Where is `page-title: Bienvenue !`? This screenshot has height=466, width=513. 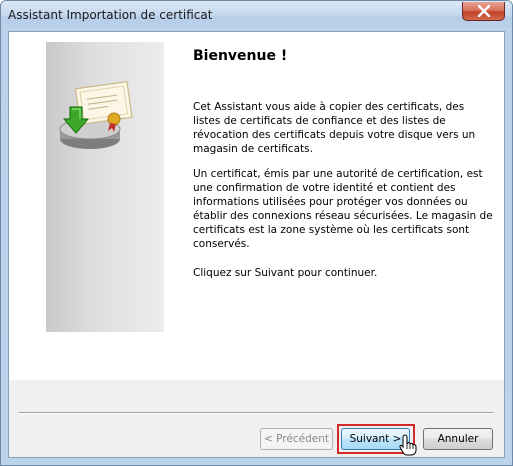
page-title: Bienvenue ! is located at coordinates (240, 56).